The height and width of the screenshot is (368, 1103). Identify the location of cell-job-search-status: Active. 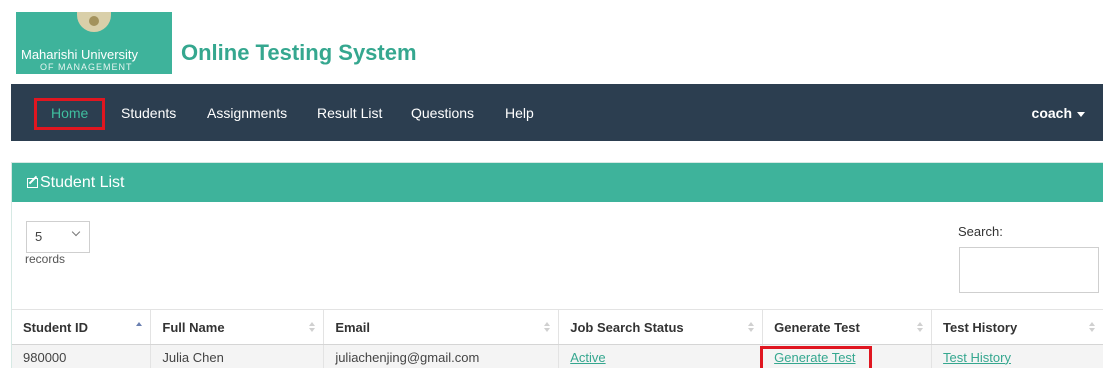
(661, 356).